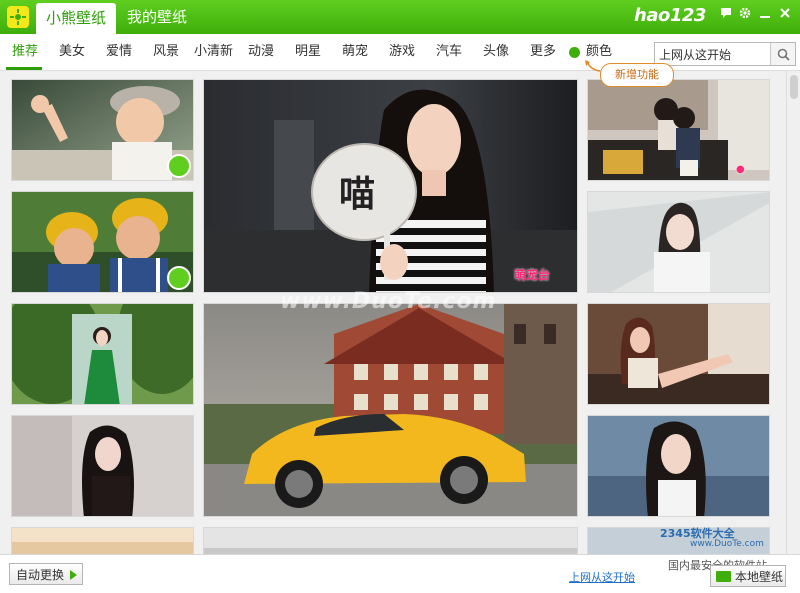 The width and height of the screenshot is (800, 593). Describe the element at coordinates (157, 17) in the screenshot. I see `tab-my-wallpaper: 我的壁纸` at that location.